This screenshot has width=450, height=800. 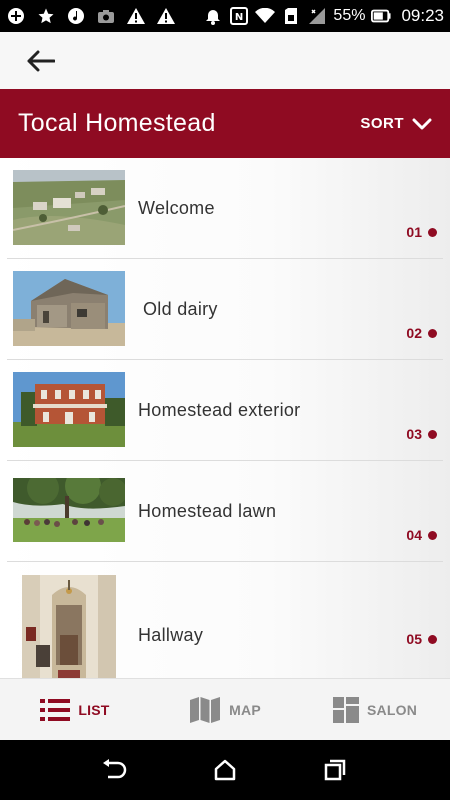 I want to click on status-left-icons, so click(x=91, y=16).